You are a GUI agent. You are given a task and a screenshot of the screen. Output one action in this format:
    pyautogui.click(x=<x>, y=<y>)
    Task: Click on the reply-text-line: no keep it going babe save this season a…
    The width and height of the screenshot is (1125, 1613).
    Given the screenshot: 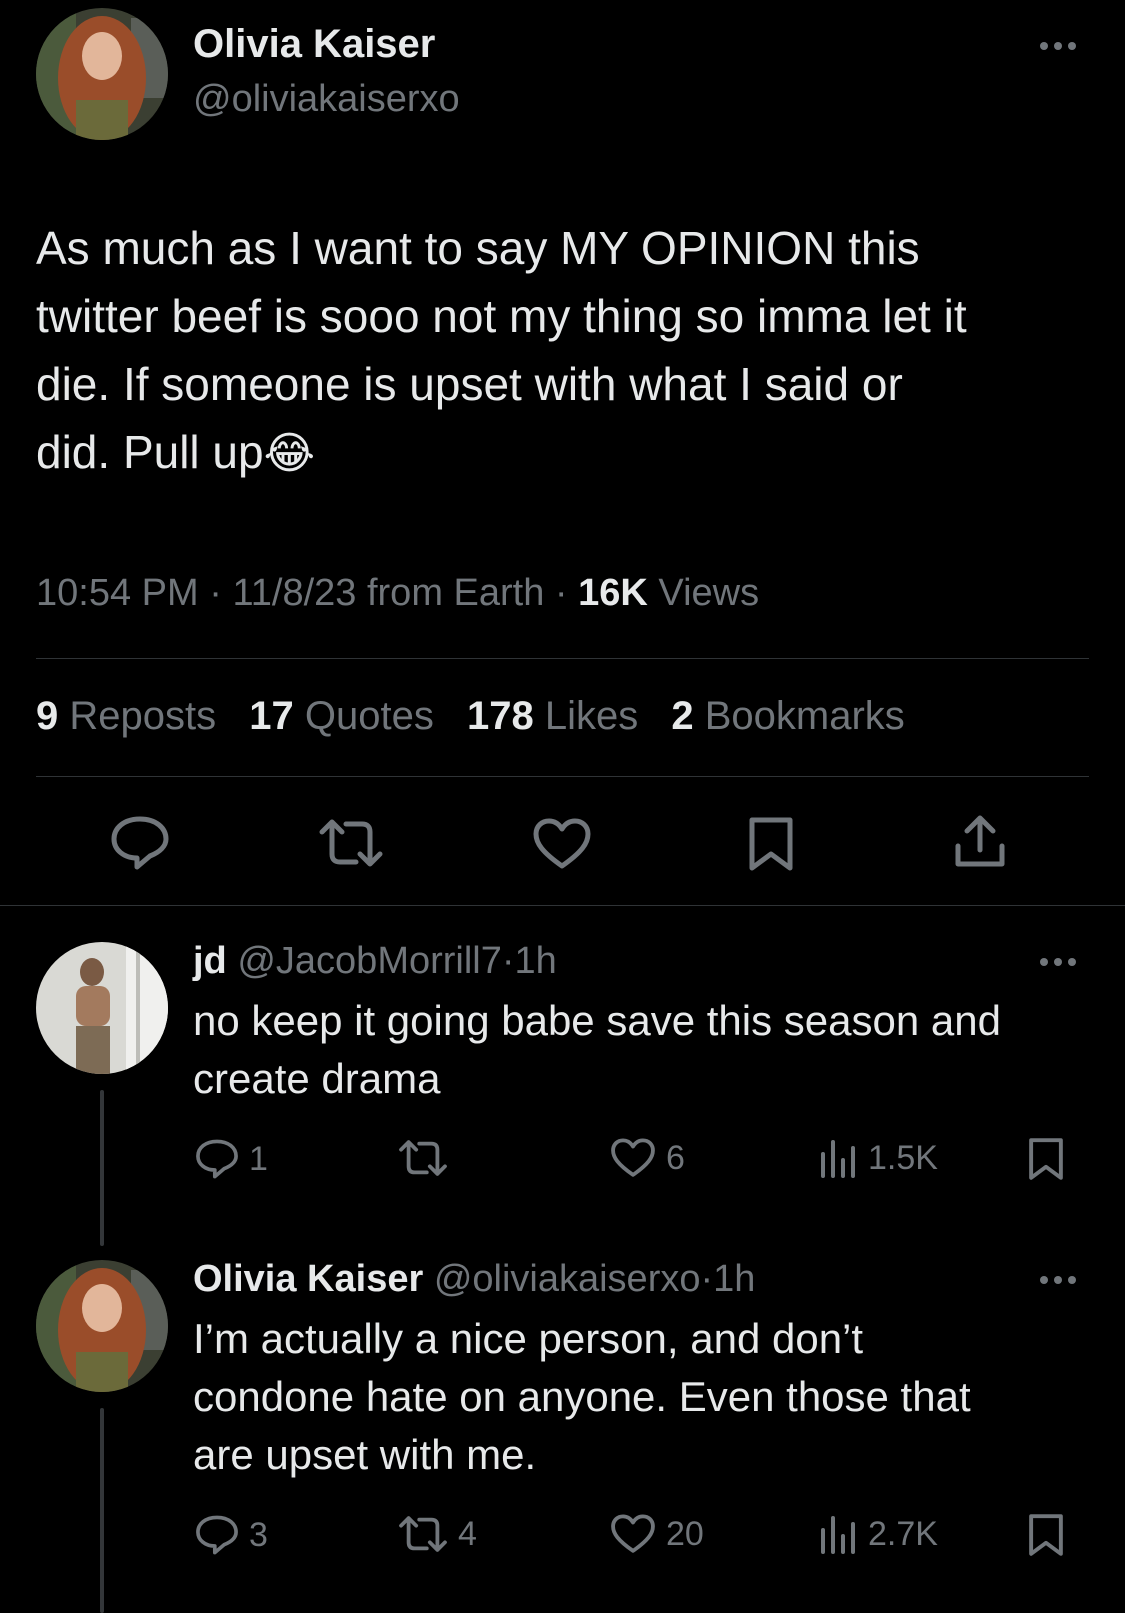 What is the action you would take?
    pyautogui.click(x=597, y=1020)
    